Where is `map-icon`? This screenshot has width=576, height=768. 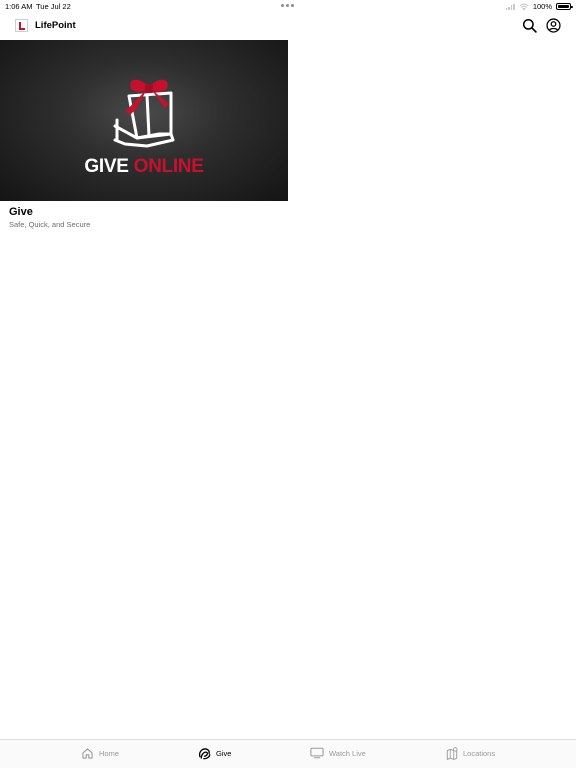
map-icon is located at coordinates (452, 753).